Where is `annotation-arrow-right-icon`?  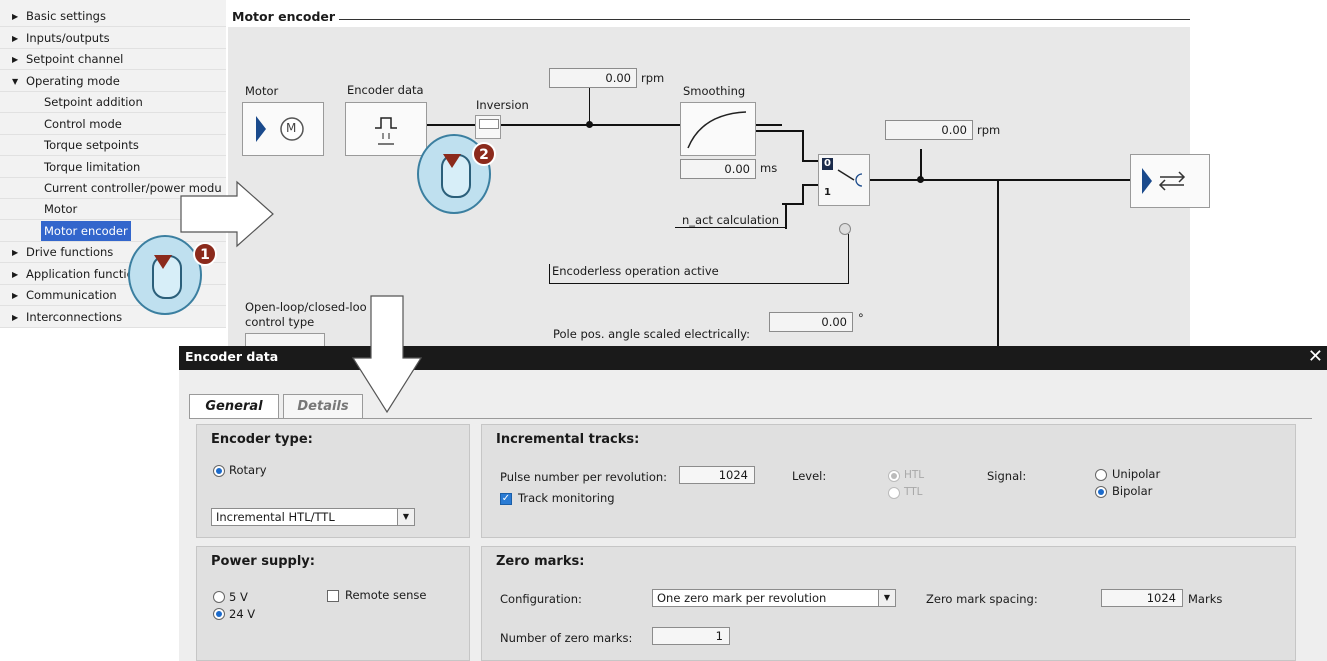 annotation-arrow-right-icon is located at coordinates (227, 214).